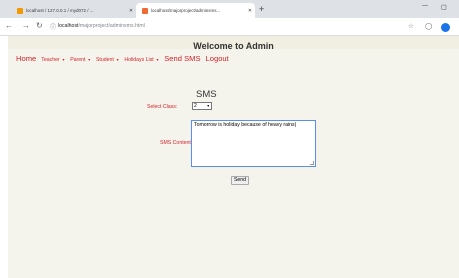 This screenshot has width=459, height=278. Describe the element at coordinates (261, 9) in the screenshot. I see `new-tab-icon: +` at that location.